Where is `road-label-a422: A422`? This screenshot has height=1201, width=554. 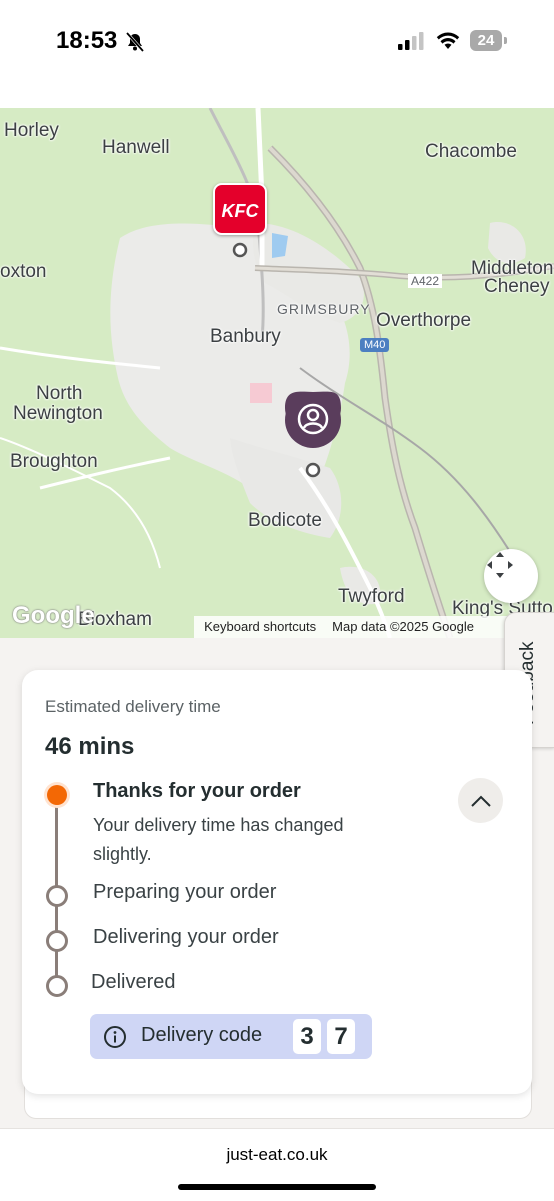 road-label-a422: A422 is located at coordinates (425, 281).